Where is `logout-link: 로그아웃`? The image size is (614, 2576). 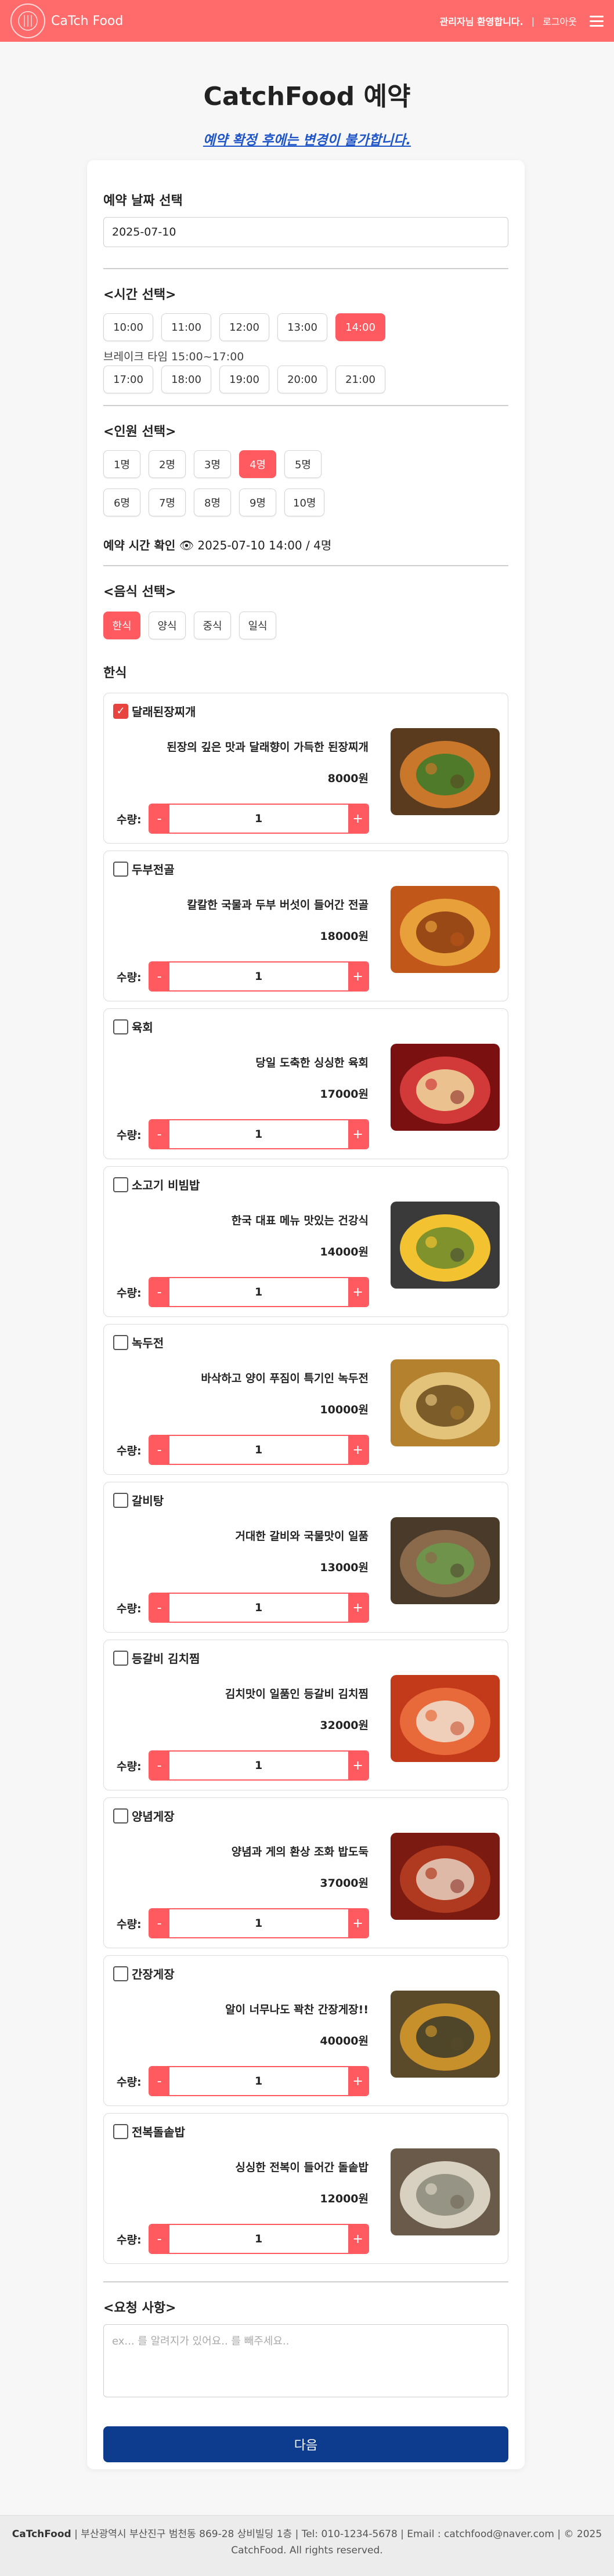
logout-link: 로그아웃 is located at coordinates (560, 21).